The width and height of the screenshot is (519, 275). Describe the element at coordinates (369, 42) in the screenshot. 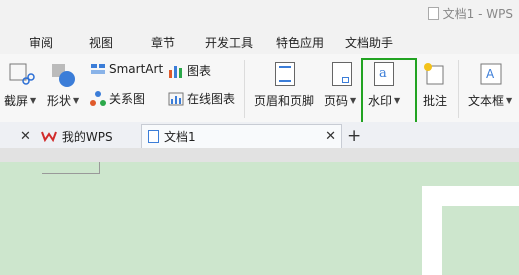

I see `menu-doc-assistant: 文档助手` at that location.